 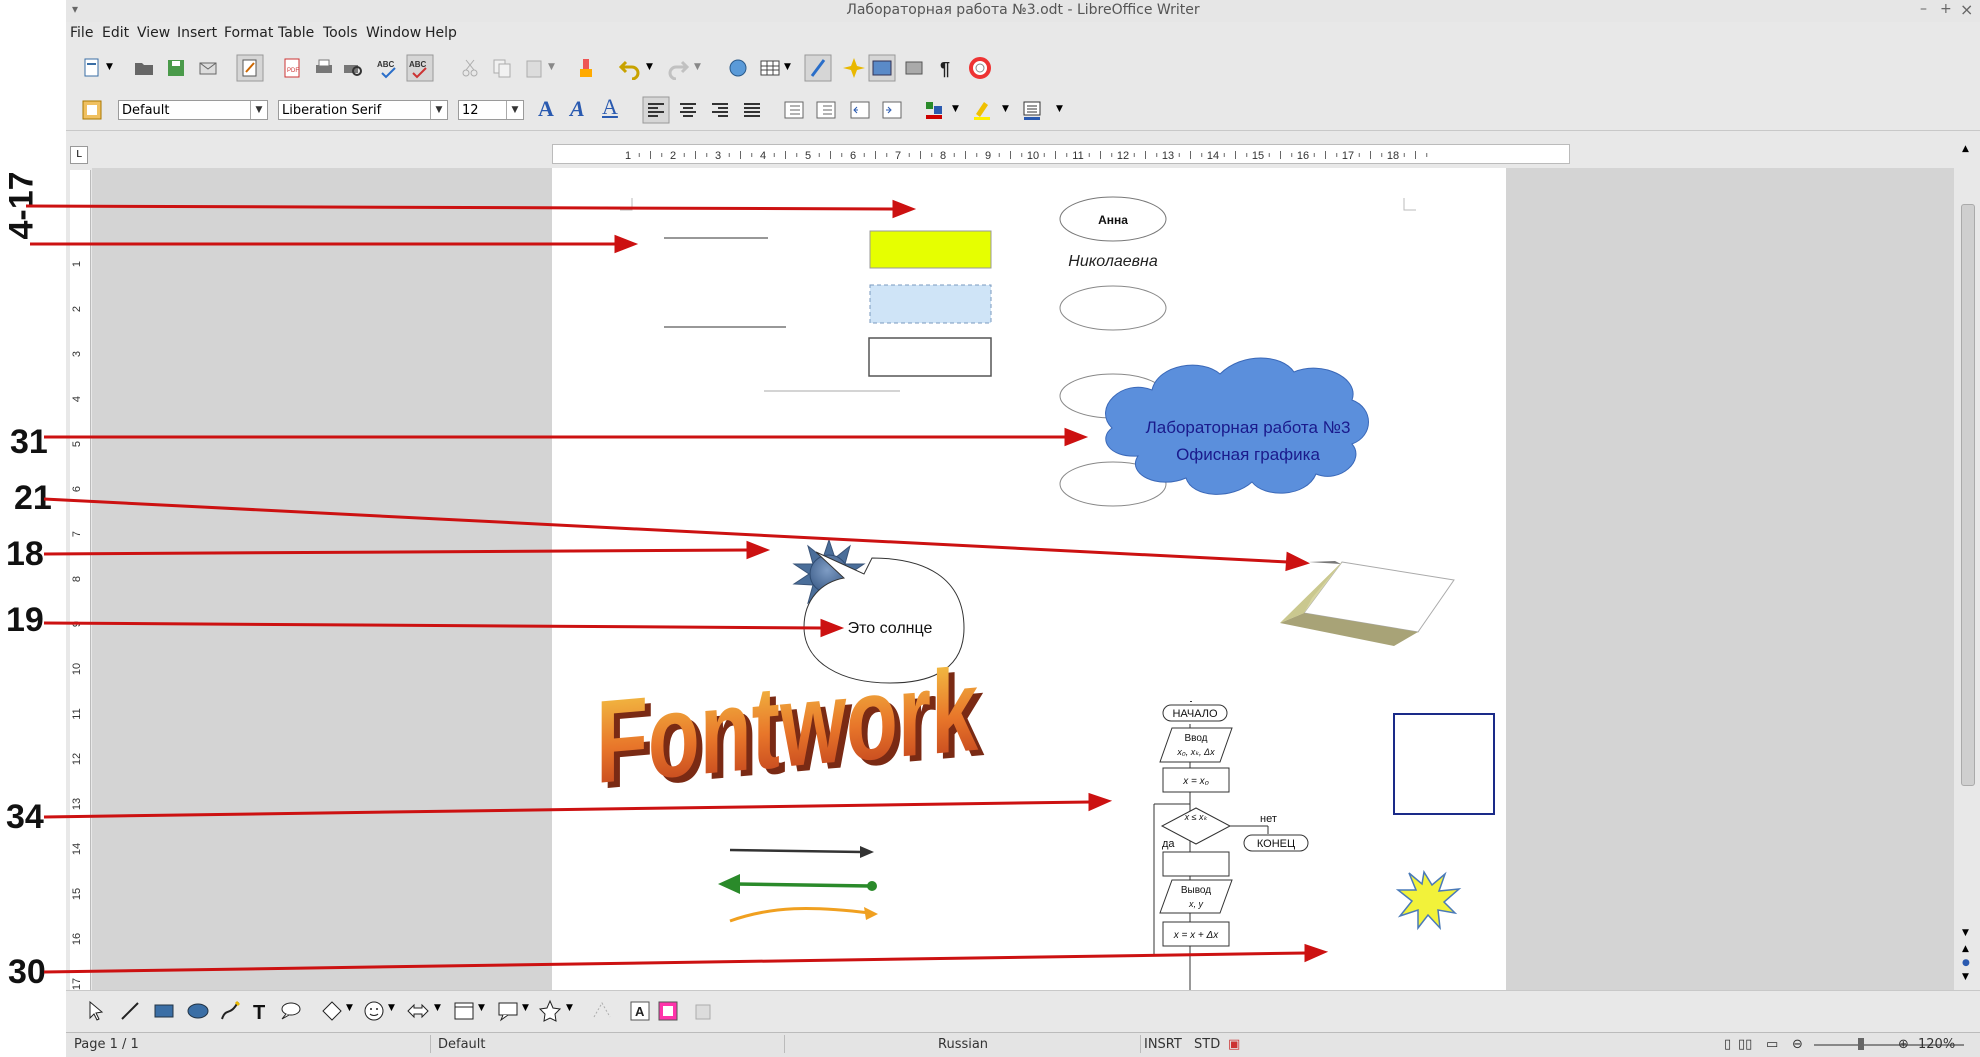 What do you see at coordinates (332, 1011) in the screenshot?
I see `basic-shapes-icon` at bounding box center [332, 1011].